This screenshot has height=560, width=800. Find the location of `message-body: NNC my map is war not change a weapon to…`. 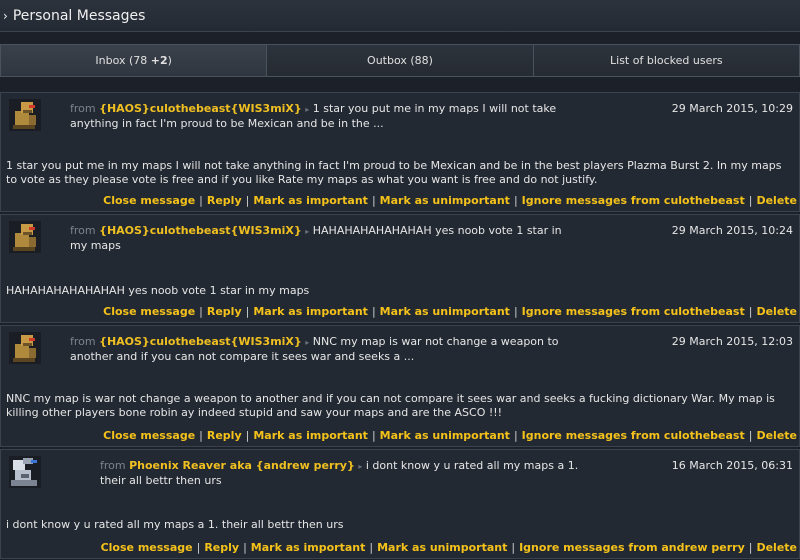

message-body: NNC my map is war not change a weapon to… is located at coordinates (390, 405).